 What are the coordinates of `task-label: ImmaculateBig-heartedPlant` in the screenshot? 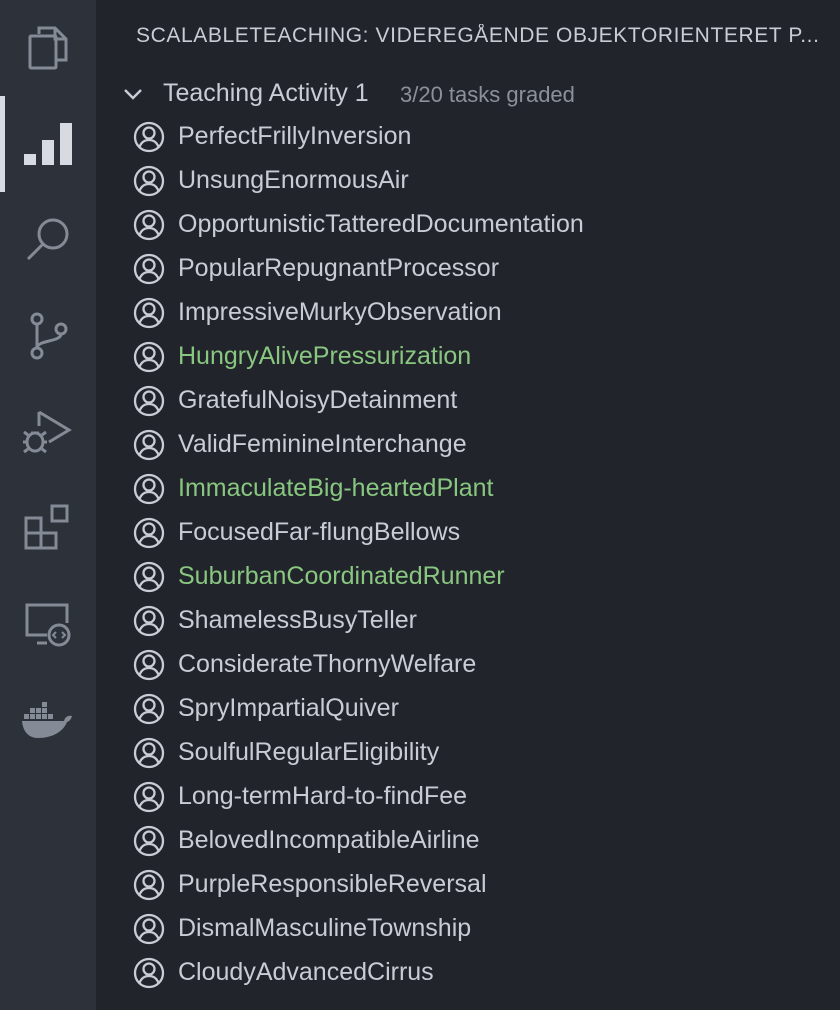 It's located at (336, 488).